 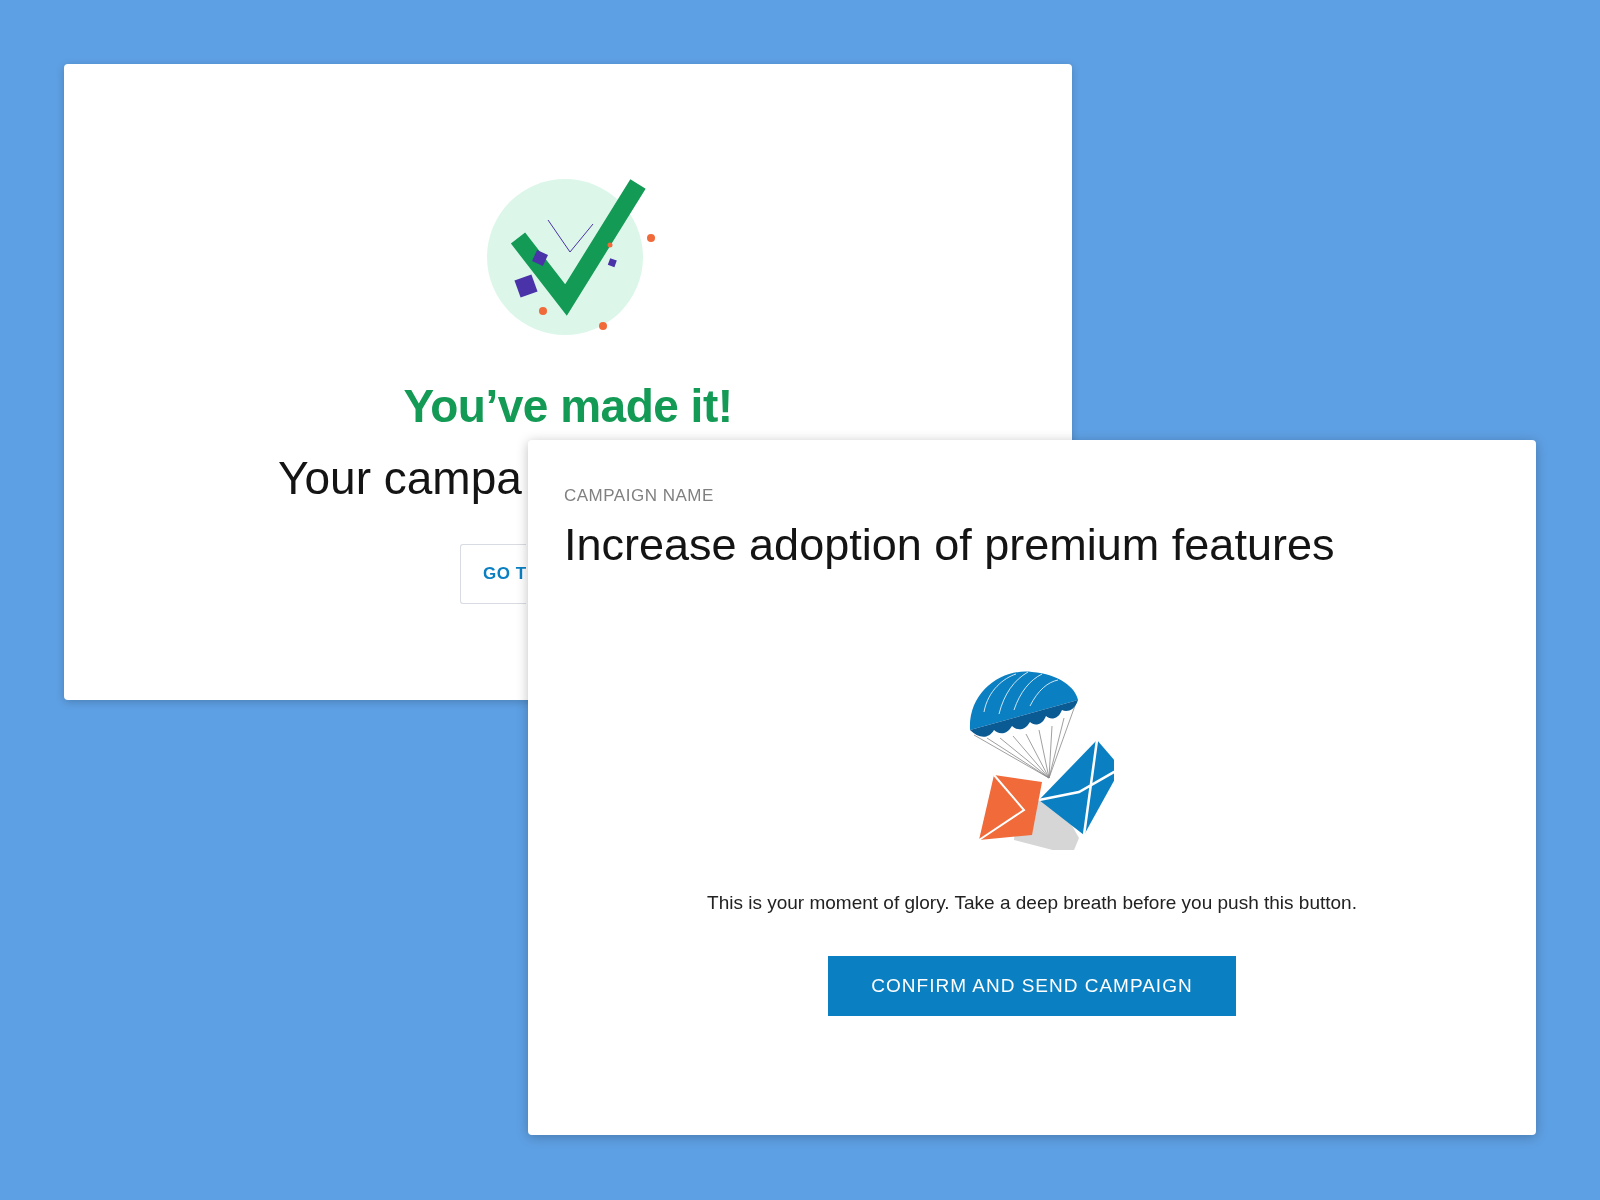 I want to click on success-title: You’ve made it!, so click(x=568, y=406).